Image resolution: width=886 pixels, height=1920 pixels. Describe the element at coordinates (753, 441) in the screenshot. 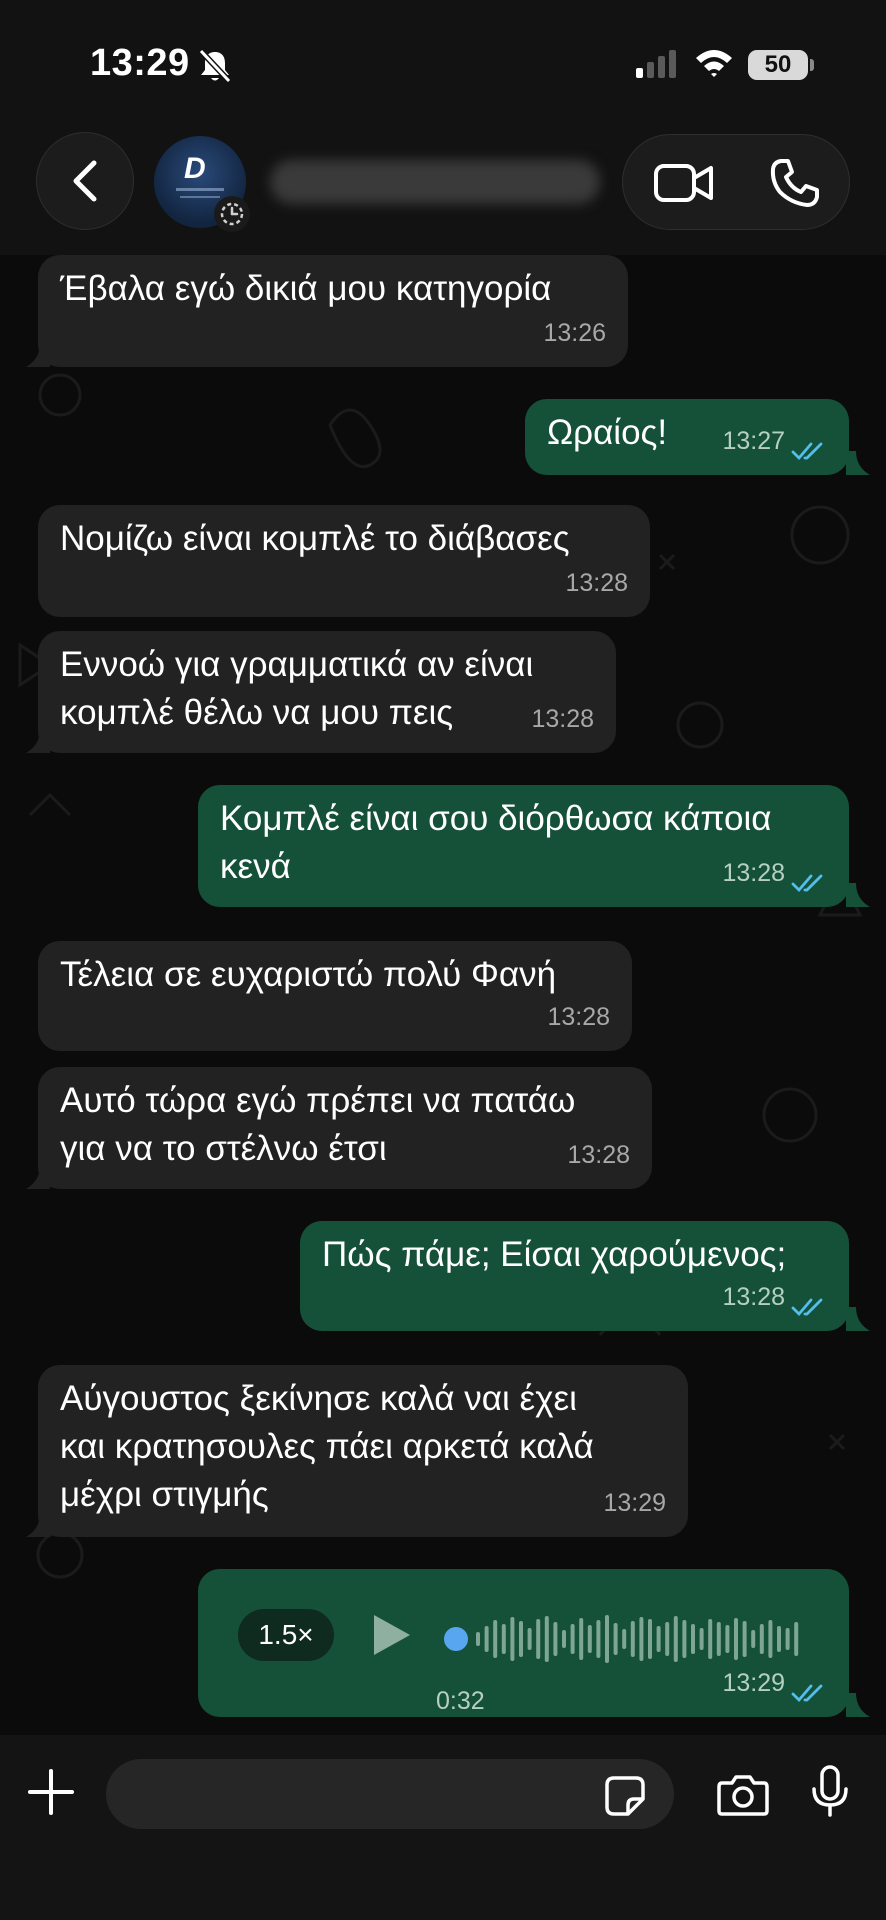

I see `message-time: 13:27` at that location.